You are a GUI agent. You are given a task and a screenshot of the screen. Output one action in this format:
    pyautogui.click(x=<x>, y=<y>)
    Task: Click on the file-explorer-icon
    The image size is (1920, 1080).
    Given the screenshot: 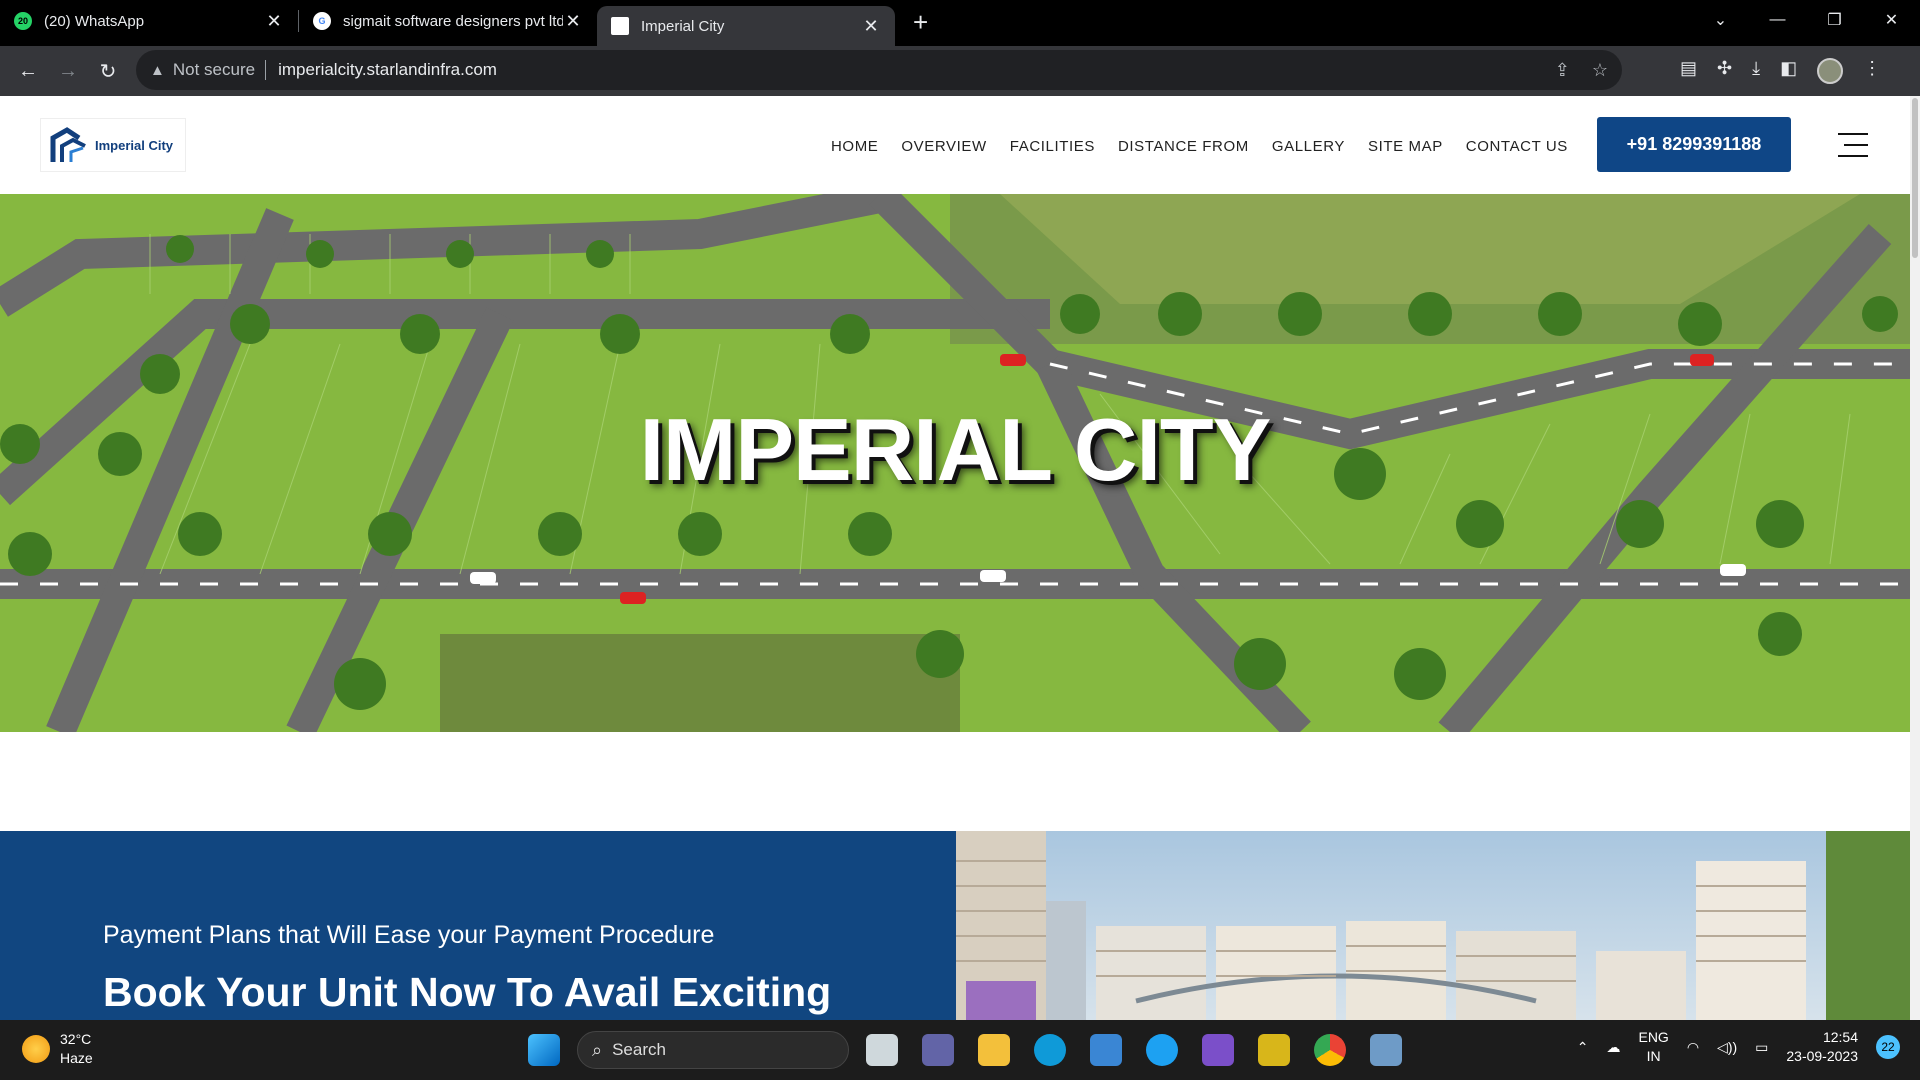 What is the action you would take?
    pyautogui.click(x=994, y=1050)
    